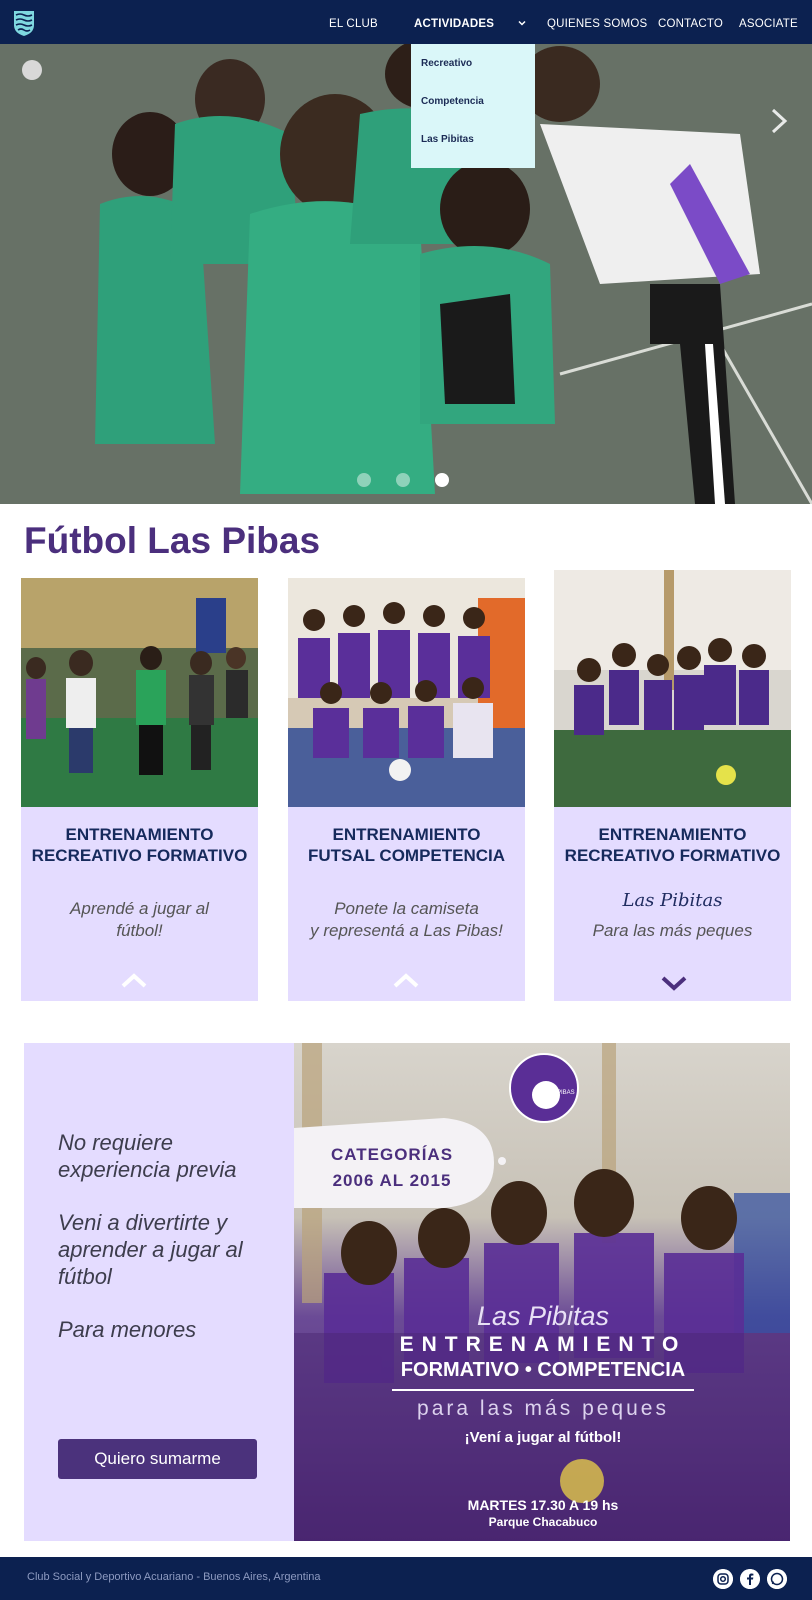 This screenshot has height=1600, width=812. Describe the element at coordinates (139, 908) in the screenshot. I see `card-text-line1: Aprendé a jugar al` at that location.